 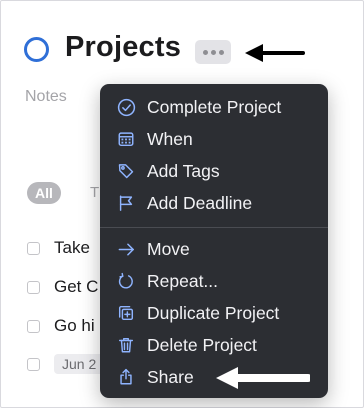 I want to click on filter-chip-partial: T, so click(x=94, y=192).